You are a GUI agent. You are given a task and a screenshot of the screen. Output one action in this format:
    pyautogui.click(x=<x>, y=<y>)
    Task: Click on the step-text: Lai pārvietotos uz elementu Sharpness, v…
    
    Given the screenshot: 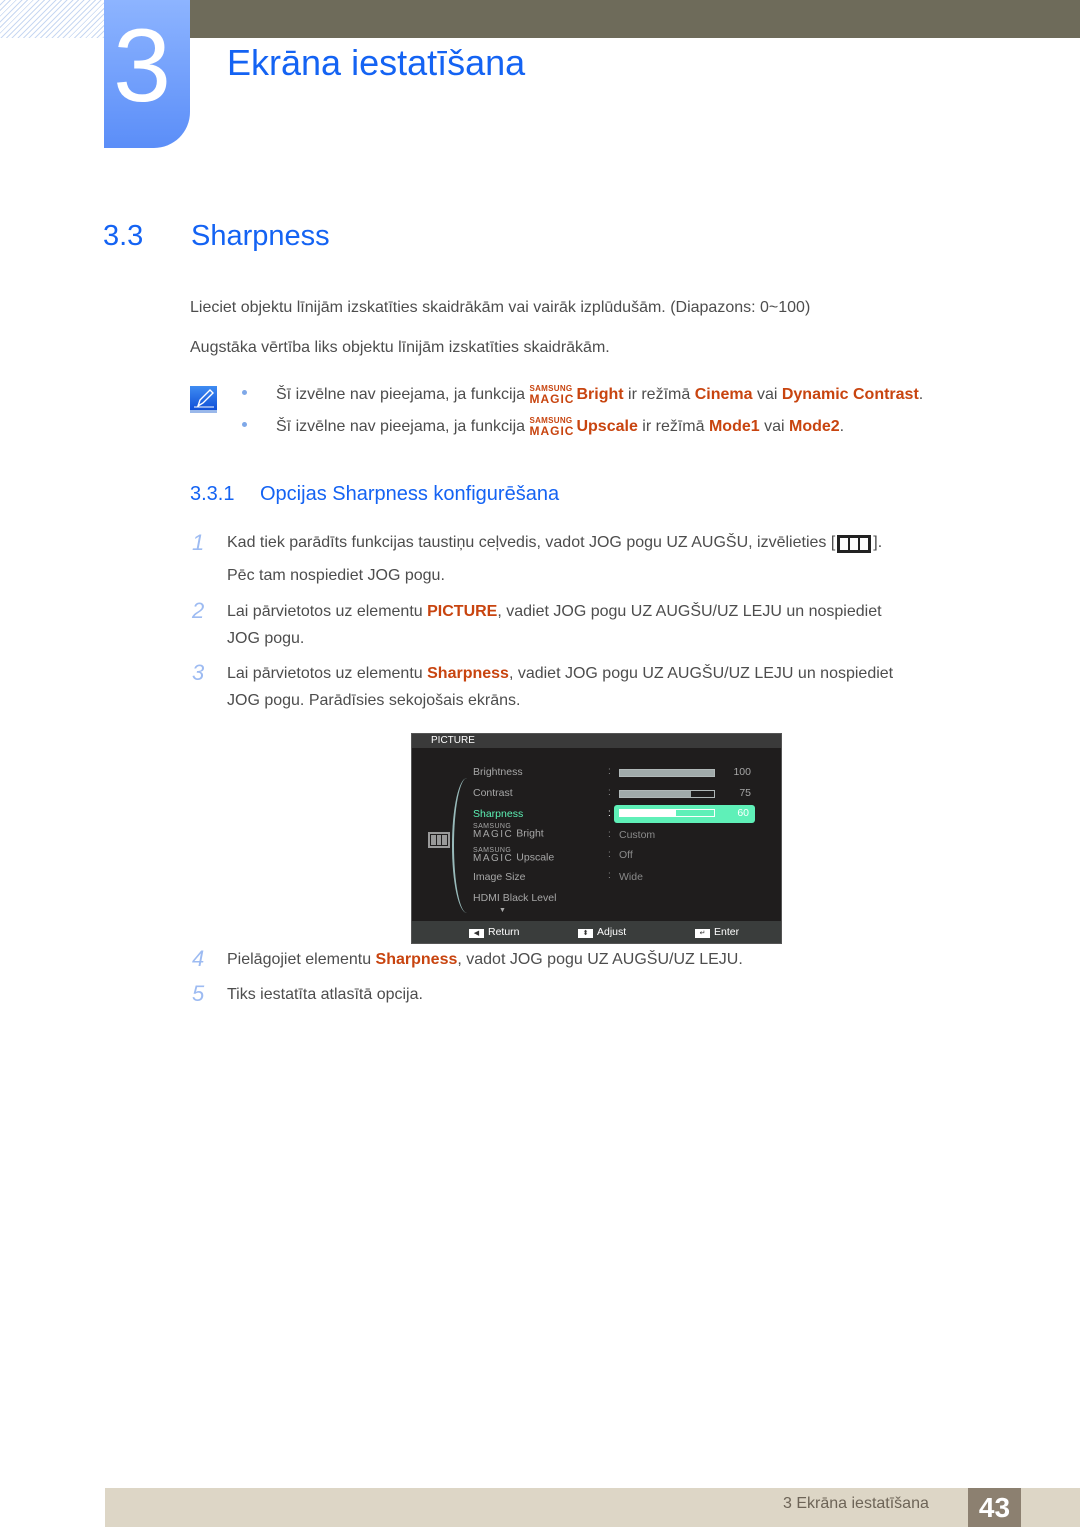 What is the action you would take?
    pyautogui.click(x=560, y=673)
    